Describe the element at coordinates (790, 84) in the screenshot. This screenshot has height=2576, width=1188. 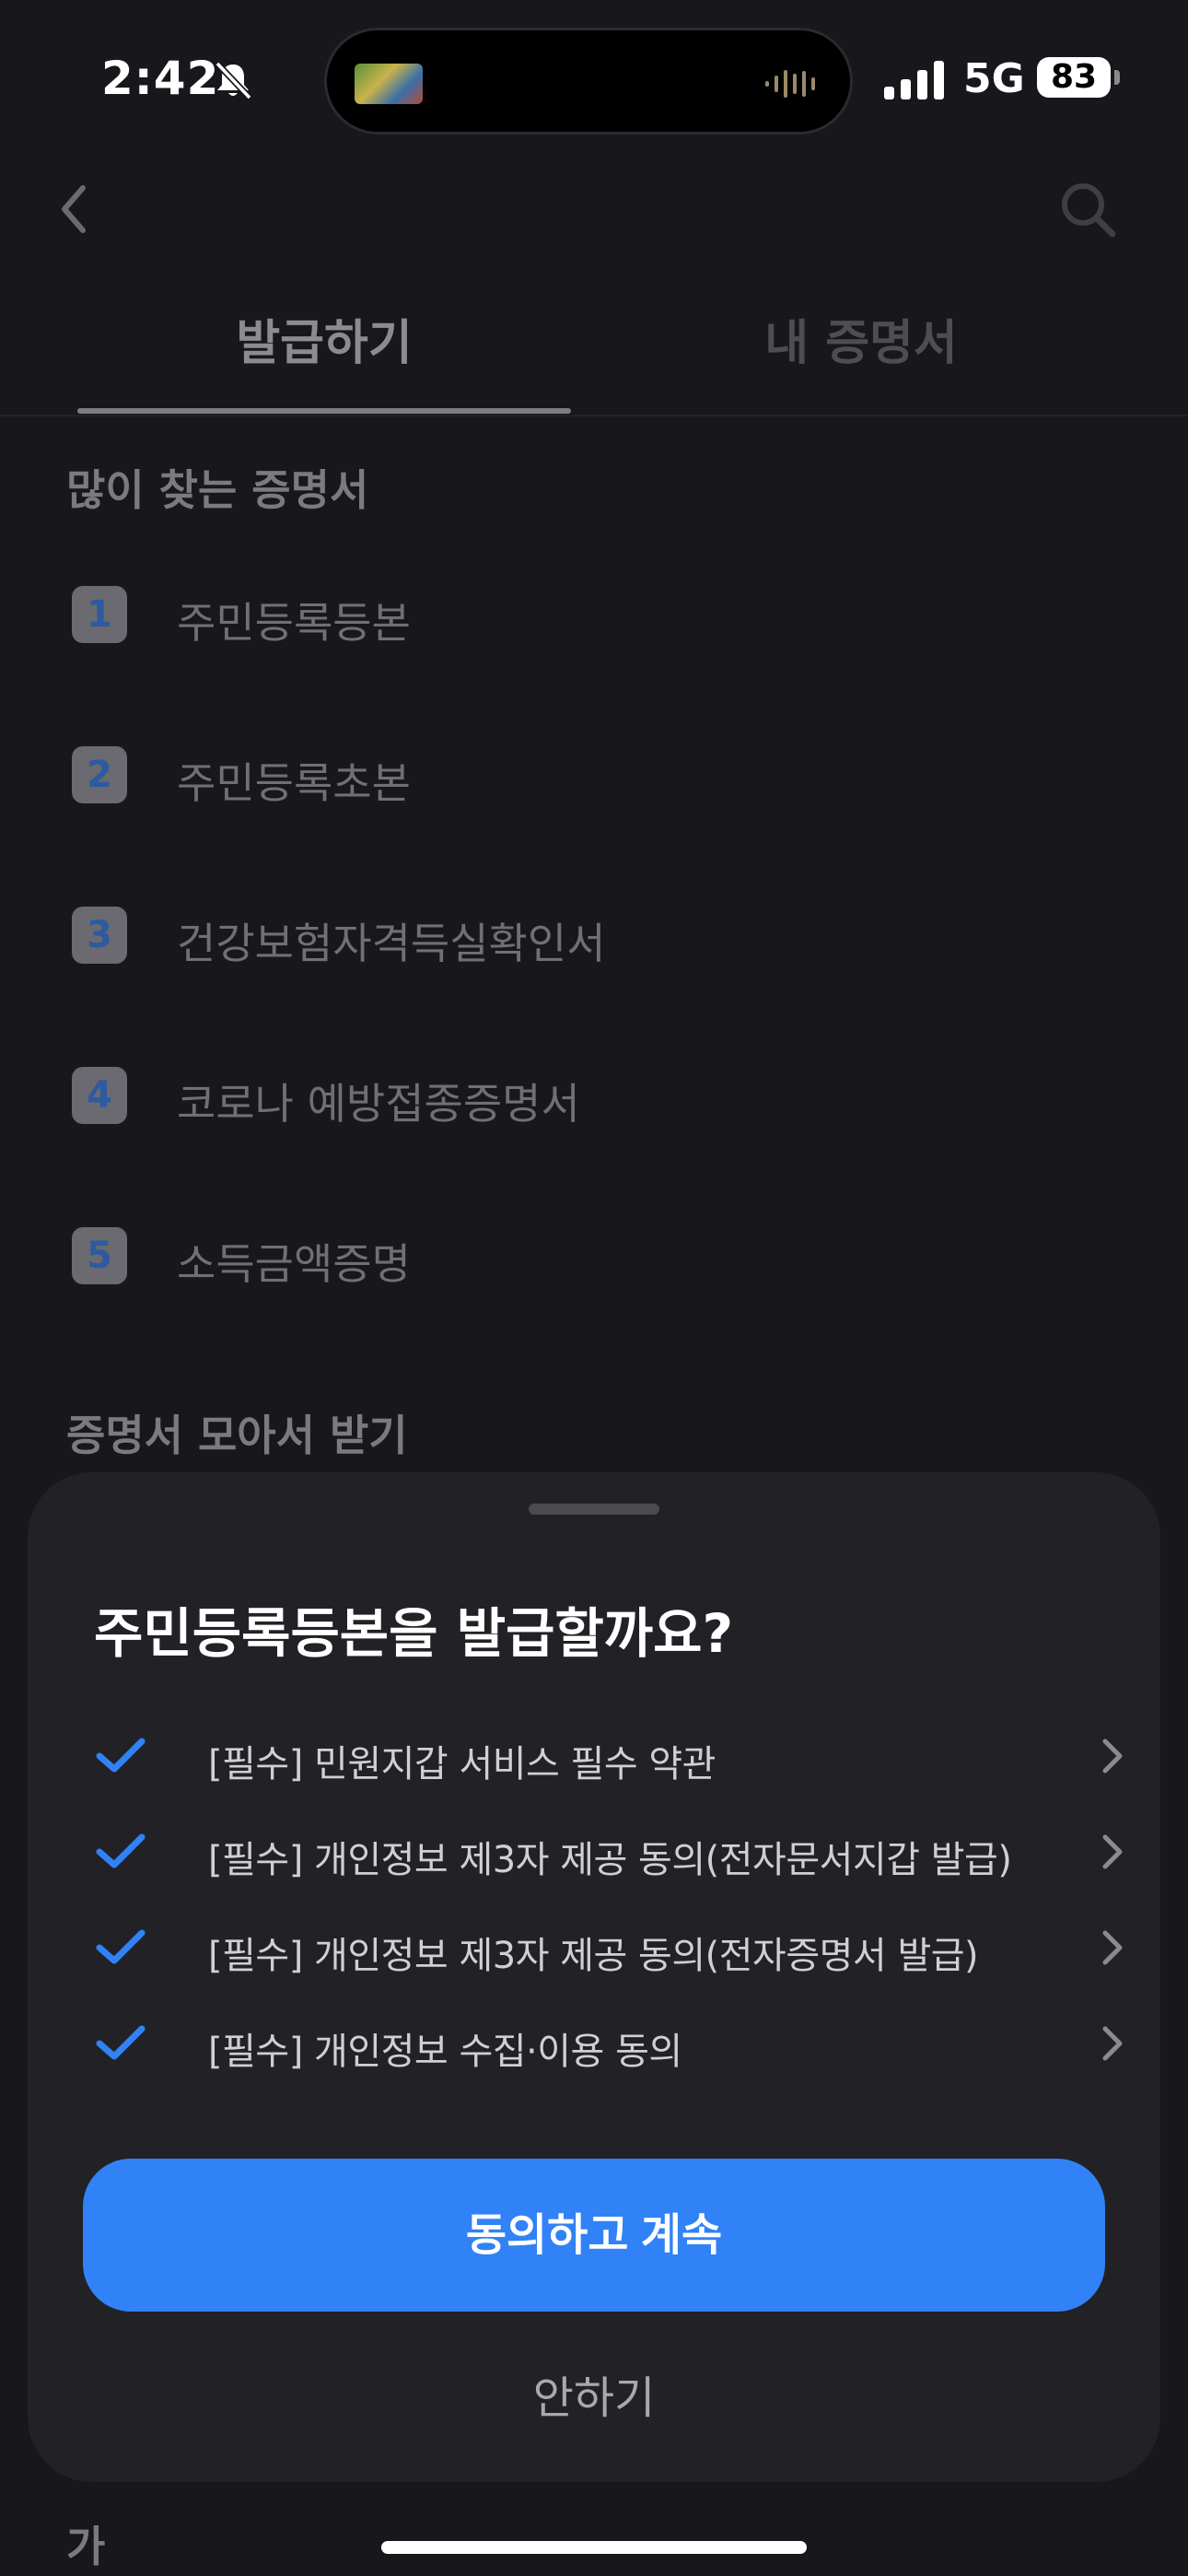
I see `audio-wave-icon` at that location.